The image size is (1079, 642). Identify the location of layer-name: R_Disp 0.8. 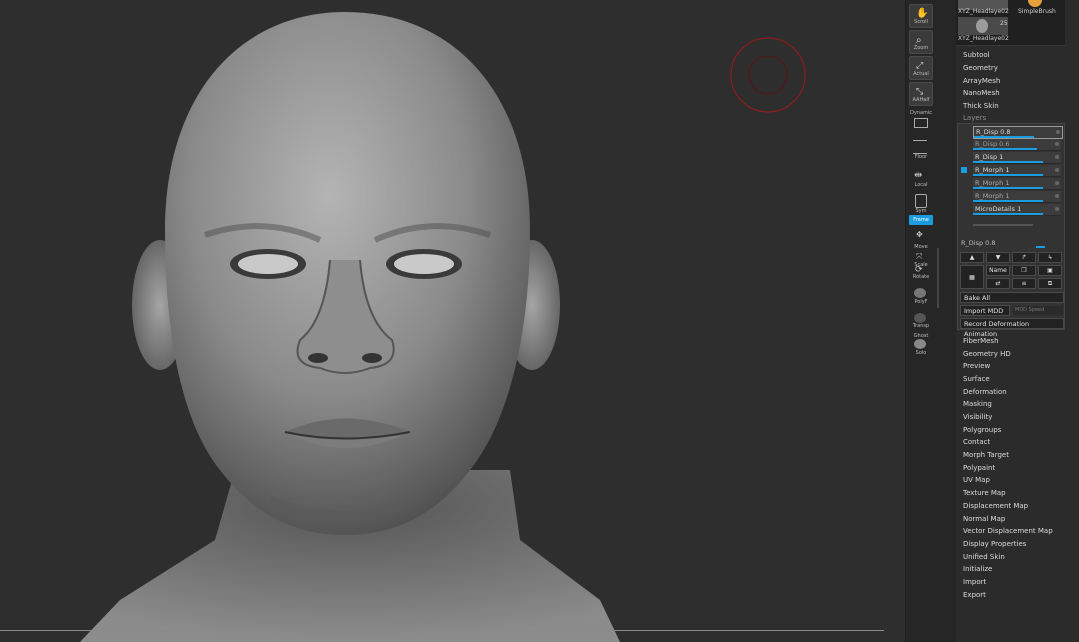
(993, 132).